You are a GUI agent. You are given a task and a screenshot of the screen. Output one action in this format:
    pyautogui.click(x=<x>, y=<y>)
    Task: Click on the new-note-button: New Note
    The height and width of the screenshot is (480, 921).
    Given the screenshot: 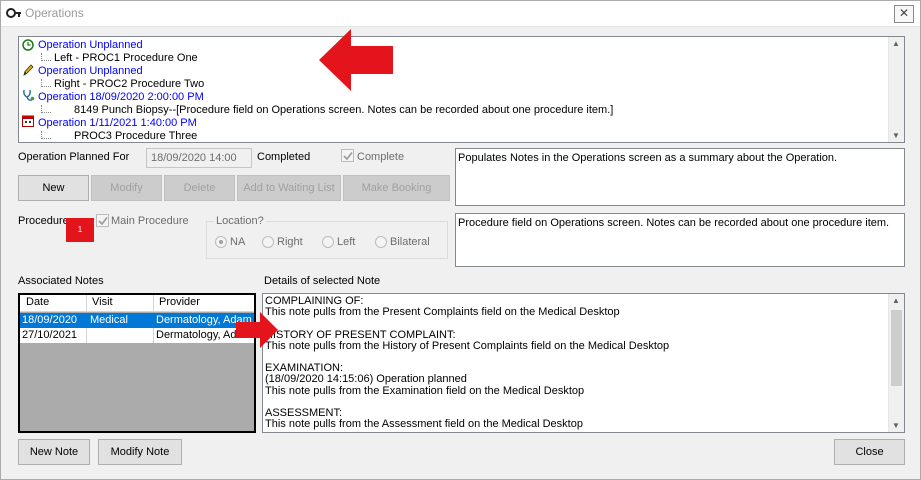 What is the action you would take?
    pyautogui.click(x=54, y=452)
    